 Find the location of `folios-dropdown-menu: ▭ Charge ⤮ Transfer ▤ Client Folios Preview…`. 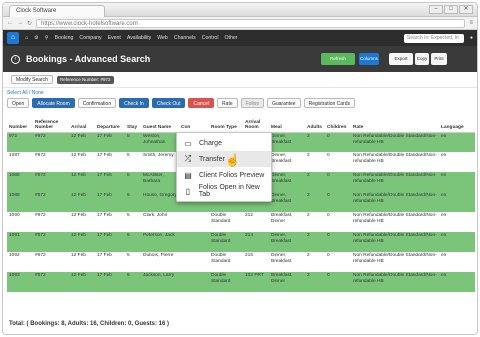

folios-dropdown-menu: ▭ Charge ⤮ Transfer ▤ Client Folios Preview… is located at coordinates (224, 167).